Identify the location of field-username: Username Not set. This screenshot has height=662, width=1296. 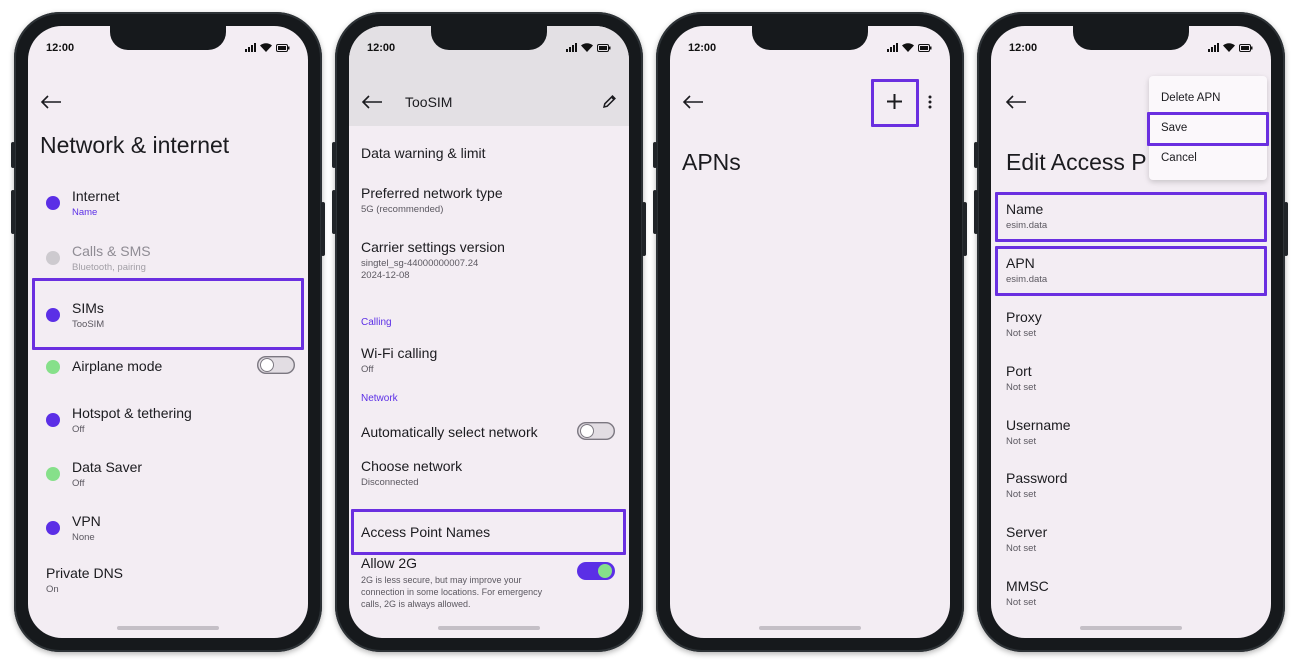
(1038, 432).